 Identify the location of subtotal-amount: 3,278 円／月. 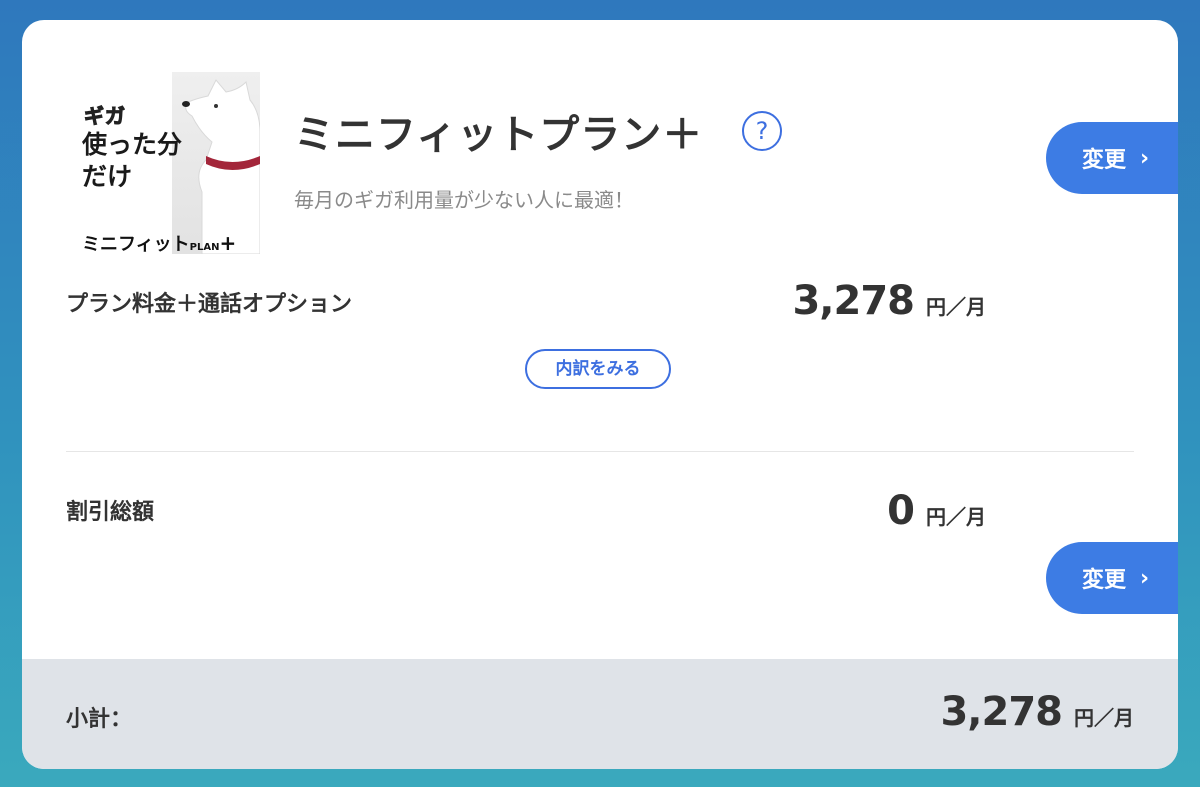
(1037, 712).